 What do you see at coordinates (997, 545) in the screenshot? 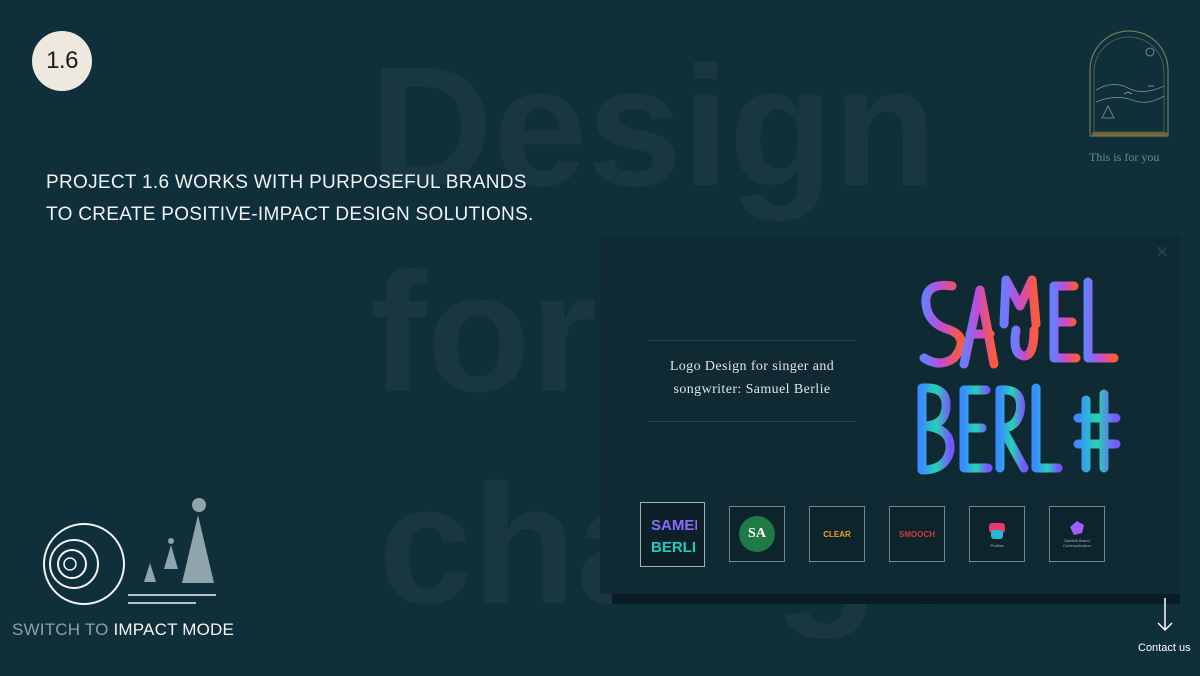
I see `profiles-thumb-text: Profiles` at bounding box center [997, 545].